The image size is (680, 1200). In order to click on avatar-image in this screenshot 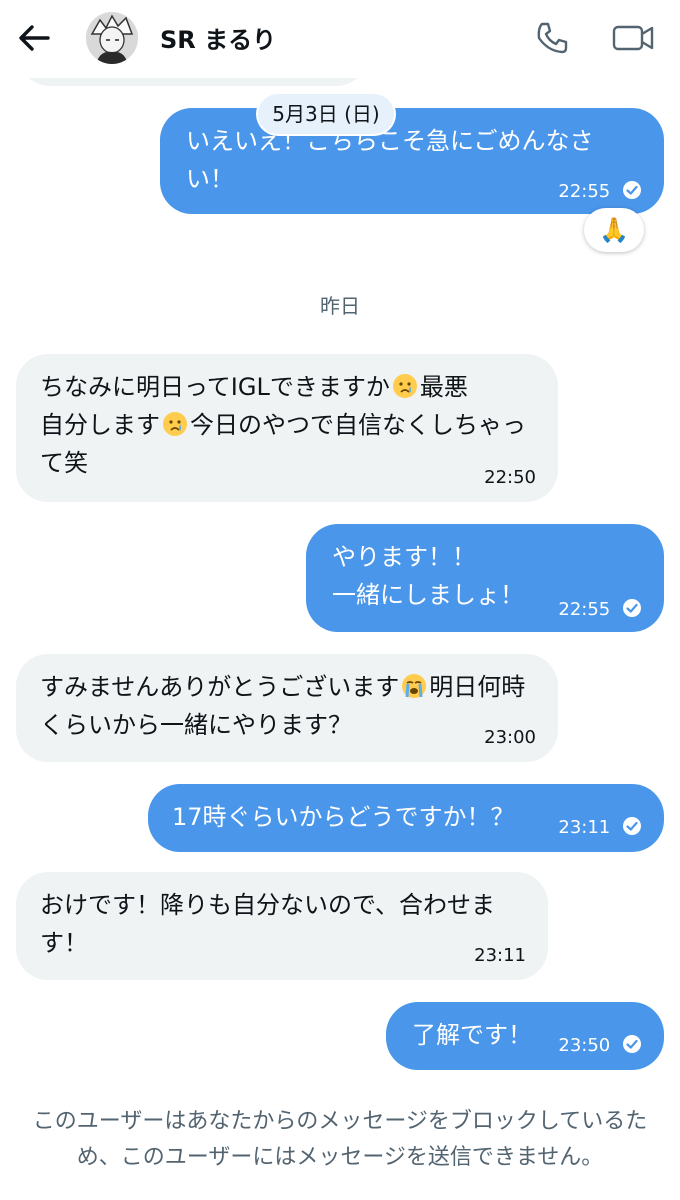, I will do `click(112, 38)`.